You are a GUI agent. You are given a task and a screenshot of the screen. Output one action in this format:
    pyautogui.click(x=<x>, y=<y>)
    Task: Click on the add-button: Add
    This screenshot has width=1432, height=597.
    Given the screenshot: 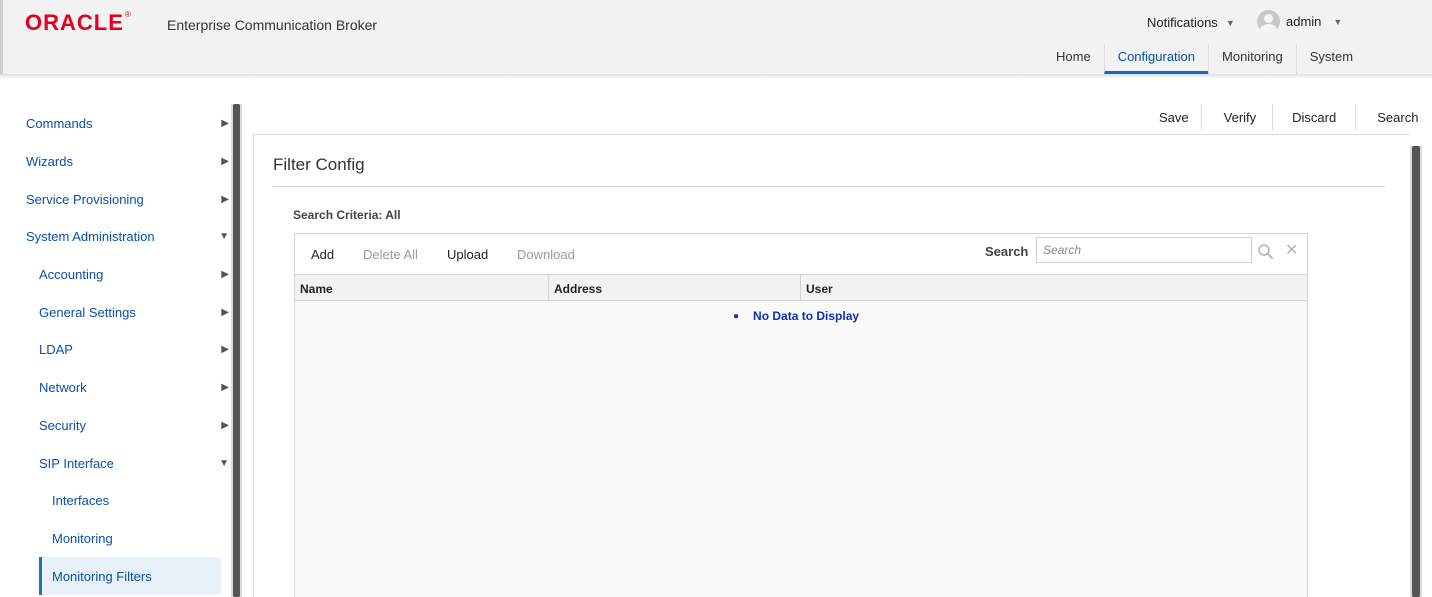 What is the action you would take?
    pyautogui.click(x=322, y=254)
    